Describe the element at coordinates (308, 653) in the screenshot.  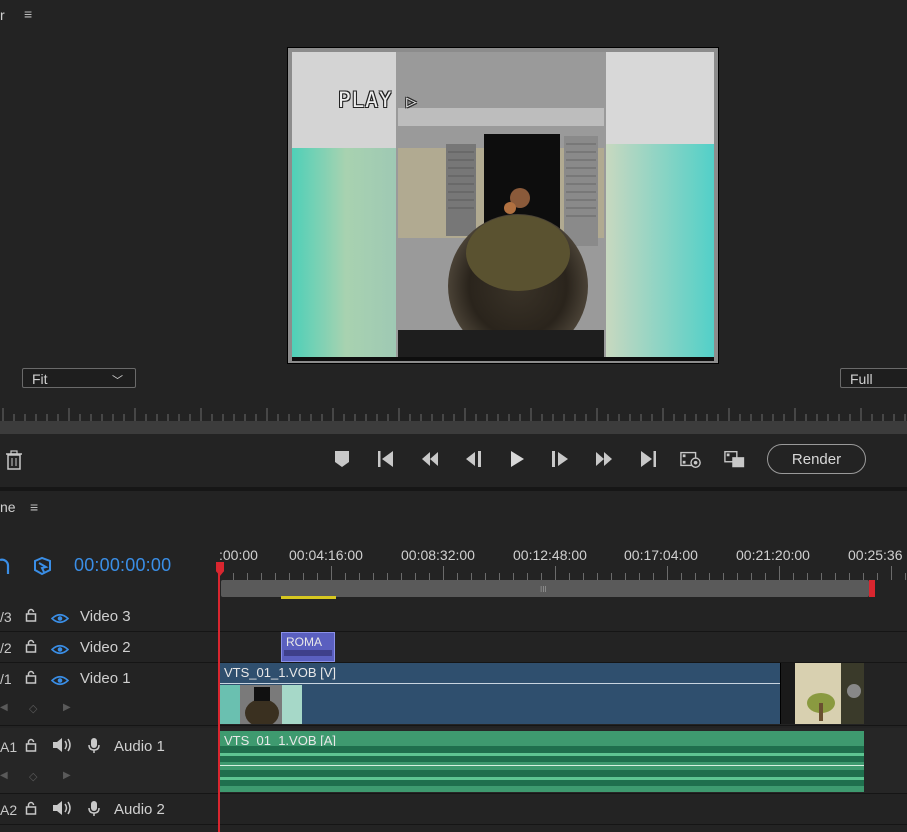
I see `title-clip-body` at that location.